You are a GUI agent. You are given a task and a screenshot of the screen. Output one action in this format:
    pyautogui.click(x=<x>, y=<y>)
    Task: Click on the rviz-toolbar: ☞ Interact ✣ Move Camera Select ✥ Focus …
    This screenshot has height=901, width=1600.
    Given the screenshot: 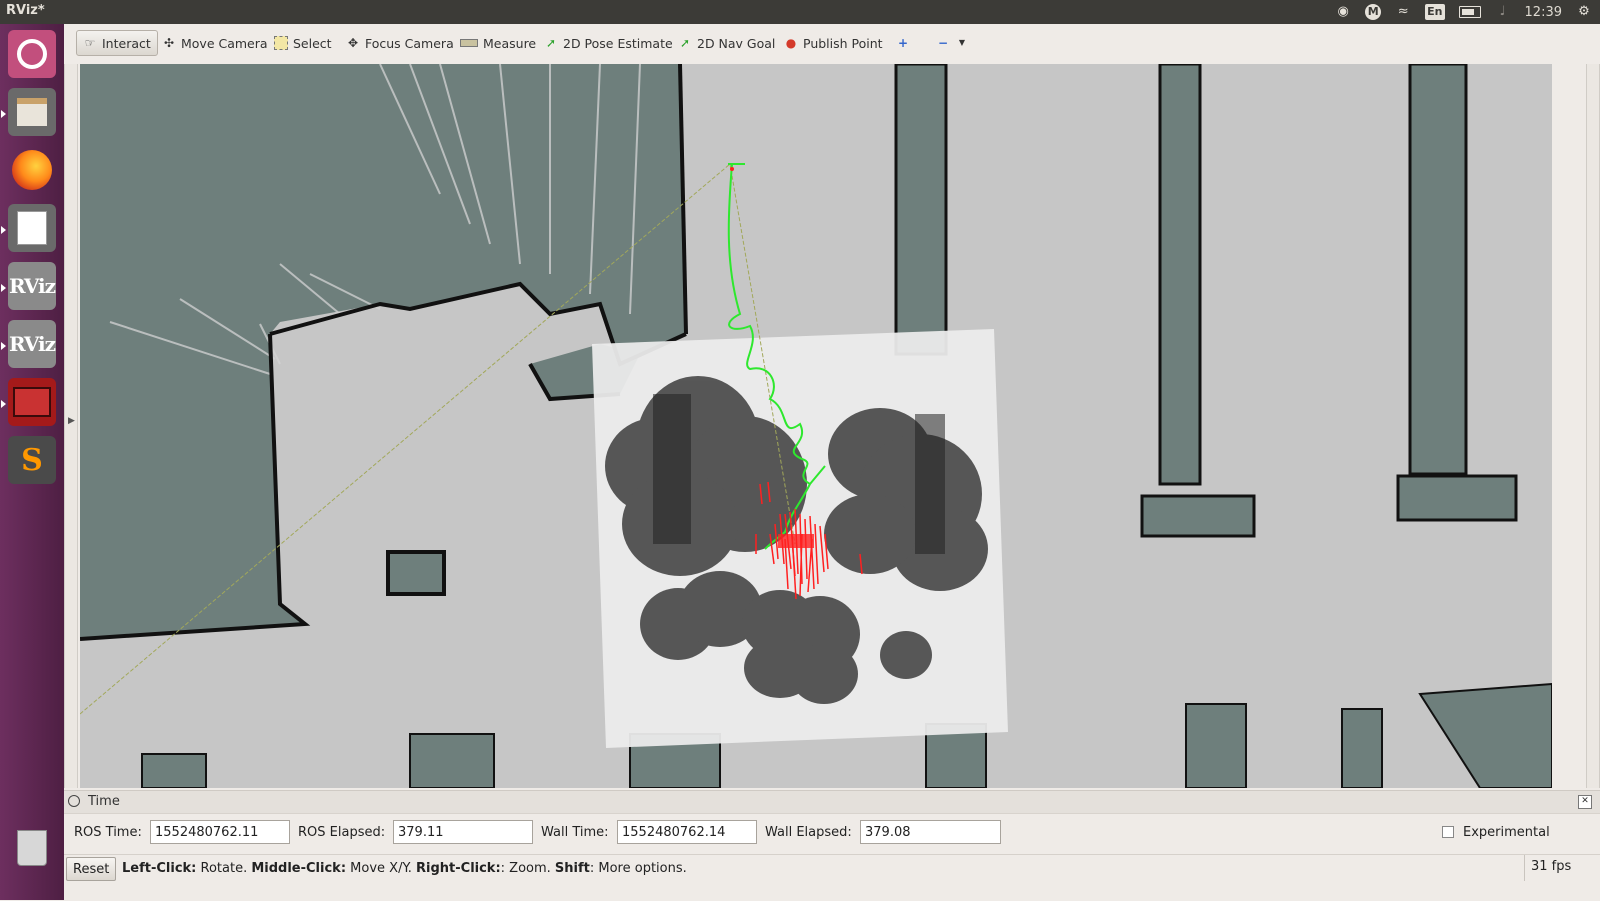 What is the action you would take?
    pyautogui.click(x=832, y=43)
    